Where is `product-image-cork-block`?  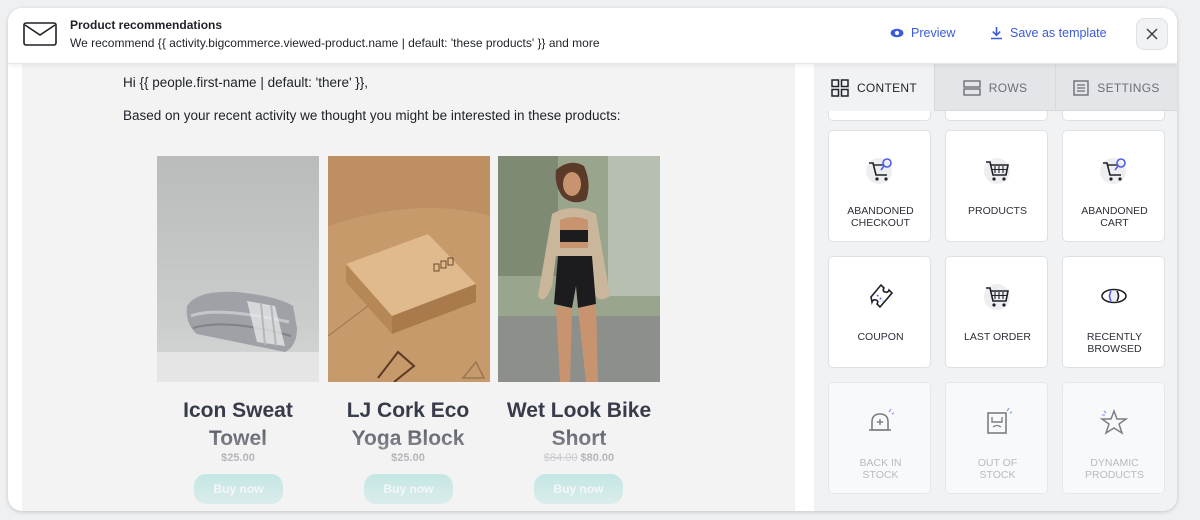
product-image-cork-block is located at coordinates (409, 269).